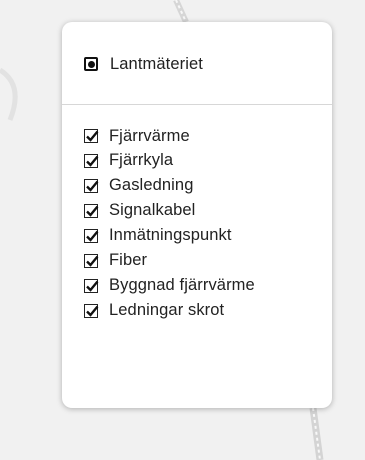 The image size is (365, 460). I want to click on overlay-item-inmatningspunkt: Inmätningspunkt, so click(205, 236).